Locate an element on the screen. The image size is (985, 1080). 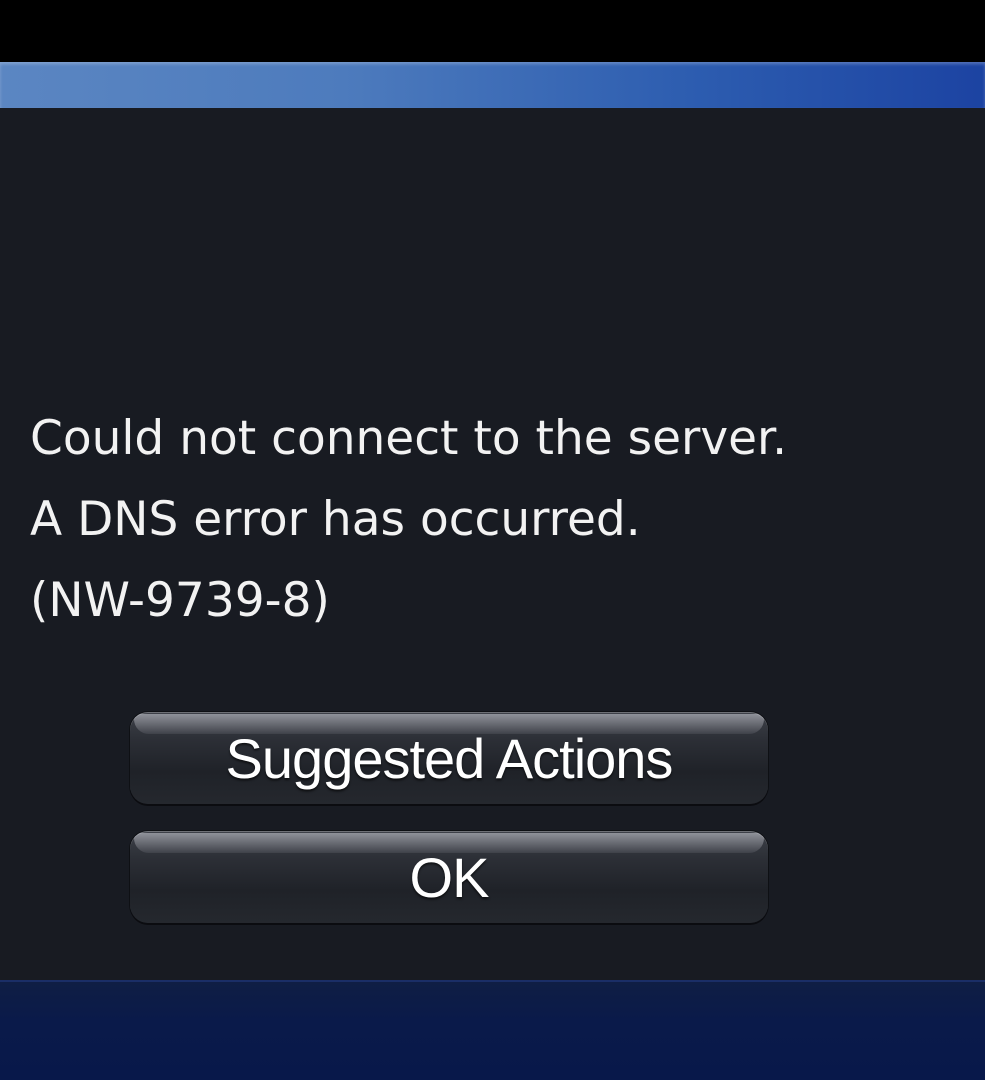
ok-label: OK is located at coordinates (449, 877).